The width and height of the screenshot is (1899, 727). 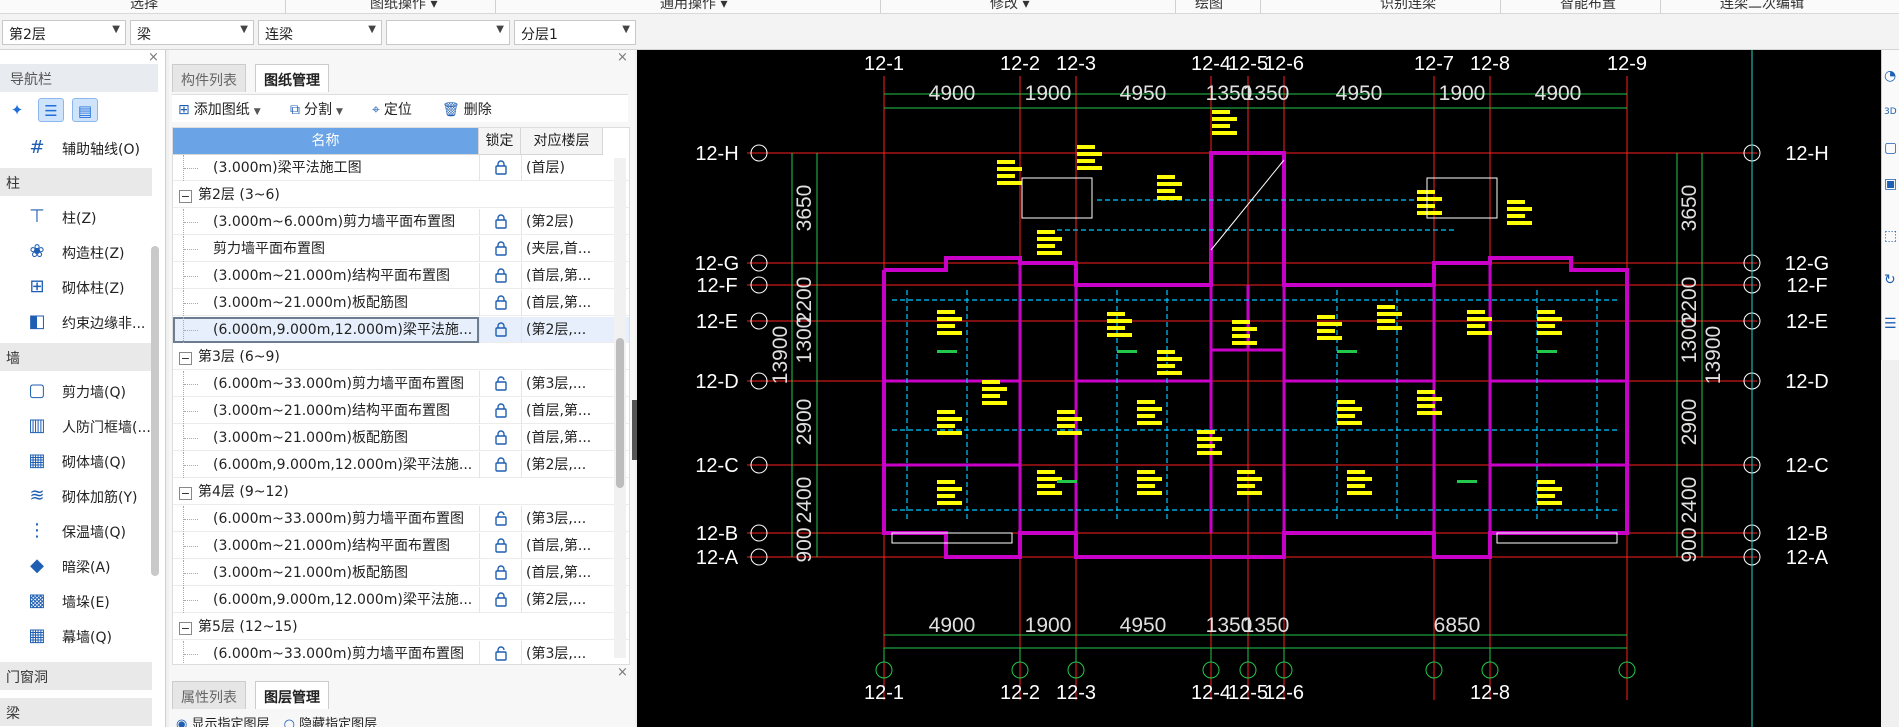 What do you see at coordinates (401, 357) in the screenshot?
I see `tree-group-row: − 第3层 (6~9)` at bounding box center [401, 357].